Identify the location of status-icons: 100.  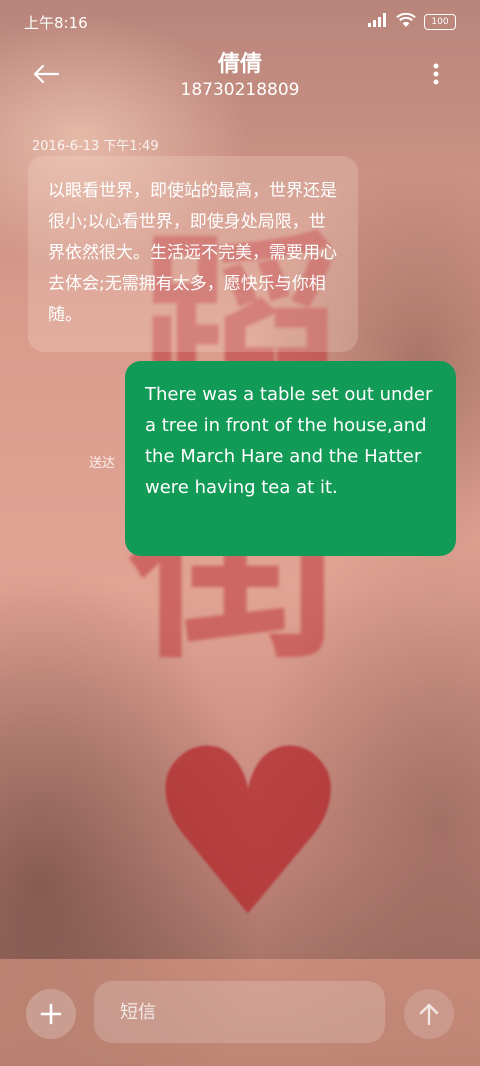
(412, 22).